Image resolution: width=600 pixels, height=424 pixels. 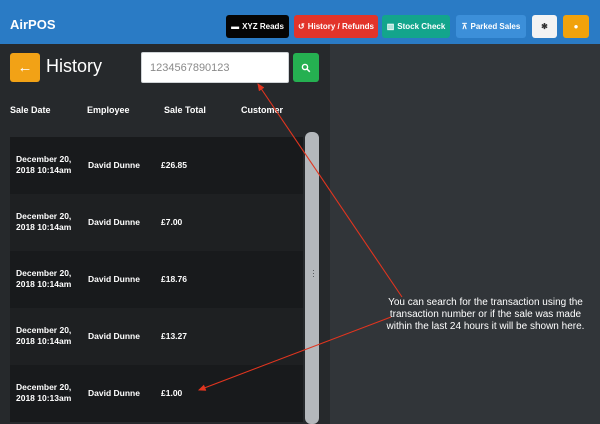 I want to click on parked-icon: ⊼, so click(x=464, y=26).